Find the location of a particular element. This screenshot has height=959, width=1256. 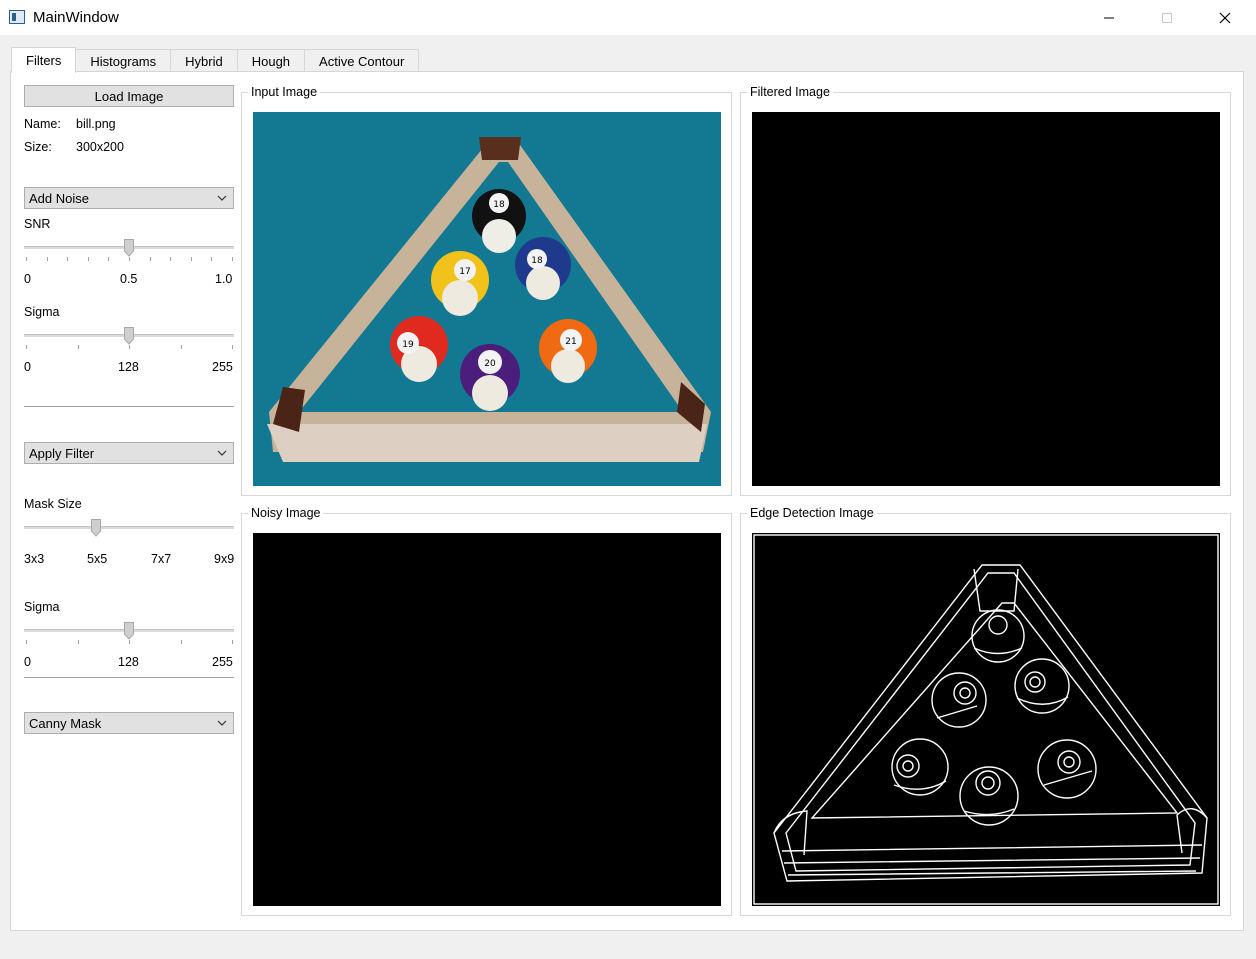

filtered-image-title: Filtered Image is located at coordinates (790, 92).